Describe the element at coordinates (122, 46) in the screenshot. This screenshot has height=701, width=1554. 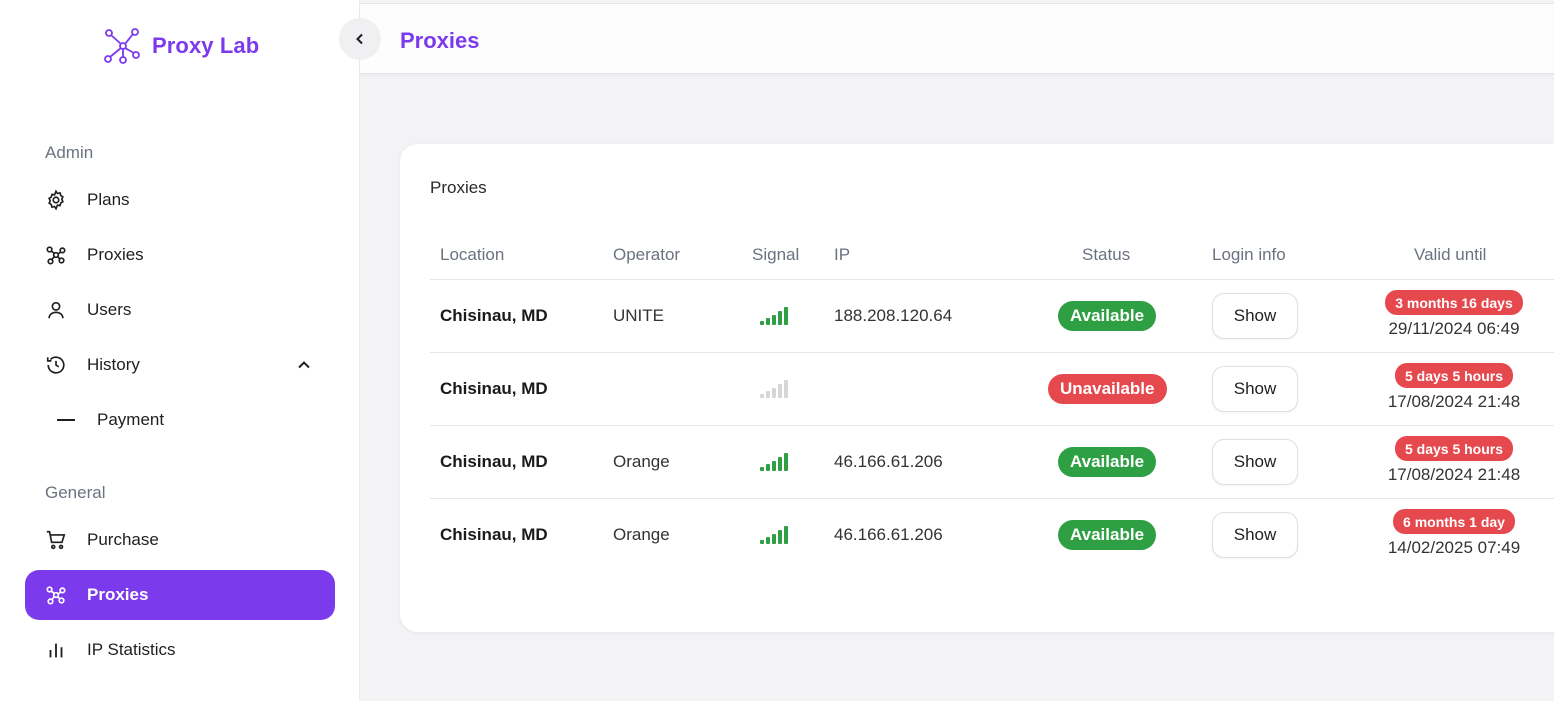
I see `network-logo-icon` at that location.